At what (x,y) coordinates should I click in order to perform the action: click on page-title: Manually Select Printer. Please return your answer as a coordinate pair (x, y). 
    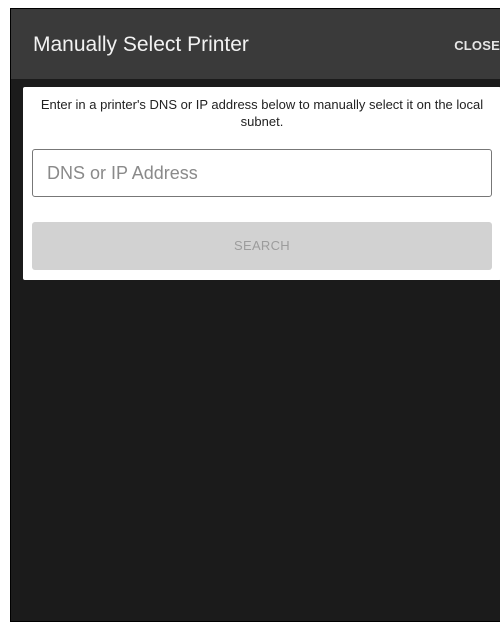
    Looking at the image, I should click on (141, 44).